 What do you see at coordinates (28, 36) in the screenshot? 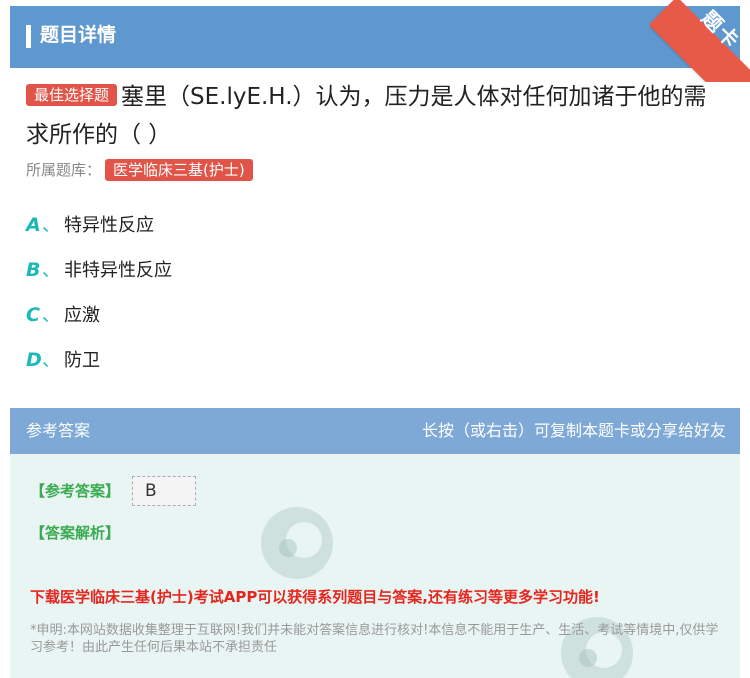
I see `header-accent-bar` at bounding box center [28, 36].